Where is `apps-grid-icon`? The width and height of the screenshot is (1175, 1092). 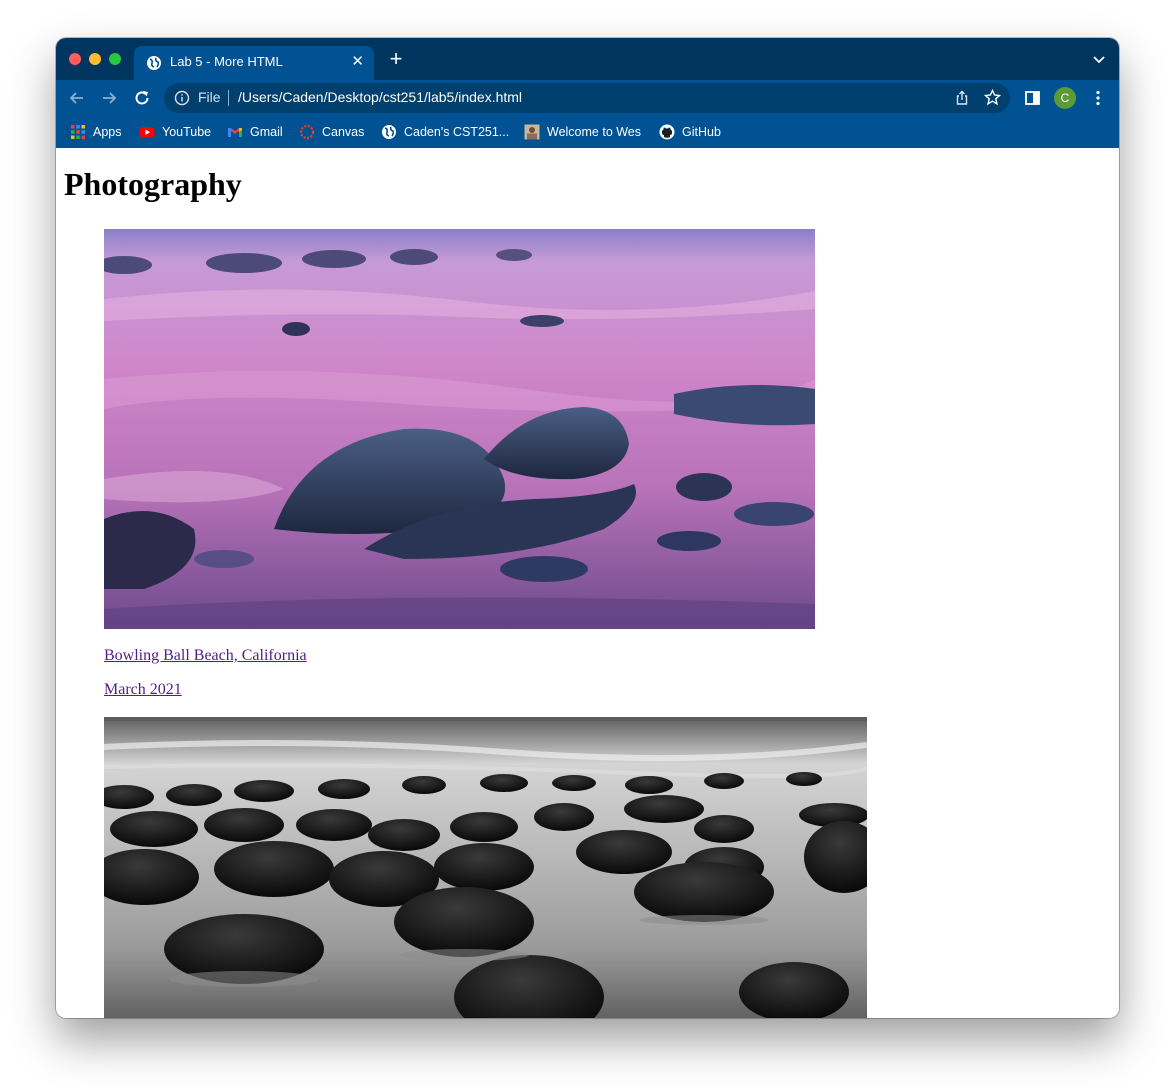 apps-grid-icon is located at coordinates (78, 132).